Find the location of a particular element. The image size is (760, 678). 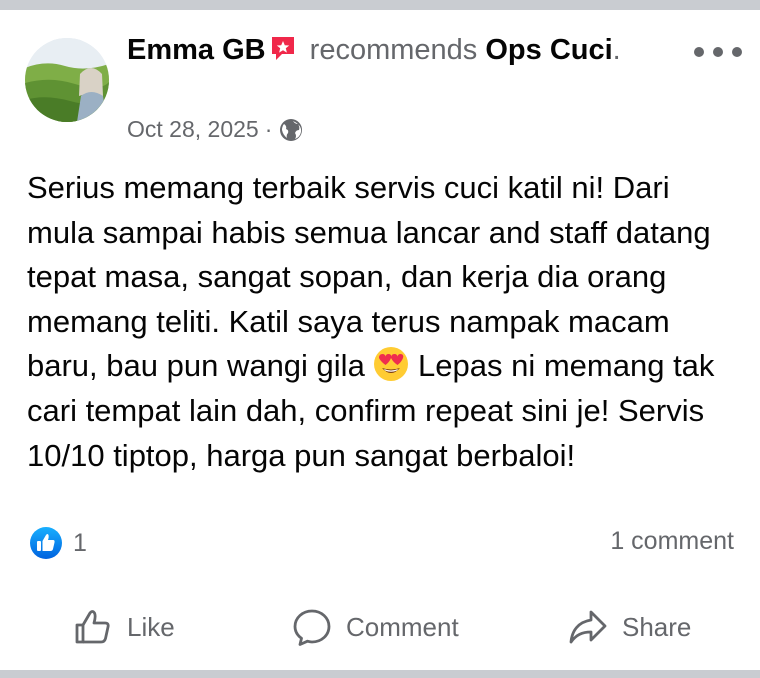

top-divider is located at coordinates (380, 5).